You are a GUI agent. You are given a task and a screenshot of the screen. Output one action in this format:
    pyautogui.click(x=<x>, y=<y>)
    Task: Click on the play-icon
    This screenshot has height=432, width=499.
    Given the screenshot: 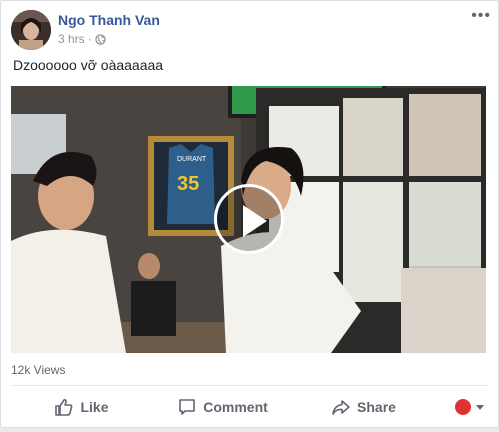 What is the action you would take?
    pyautogui.click(x=255, y=221)
    